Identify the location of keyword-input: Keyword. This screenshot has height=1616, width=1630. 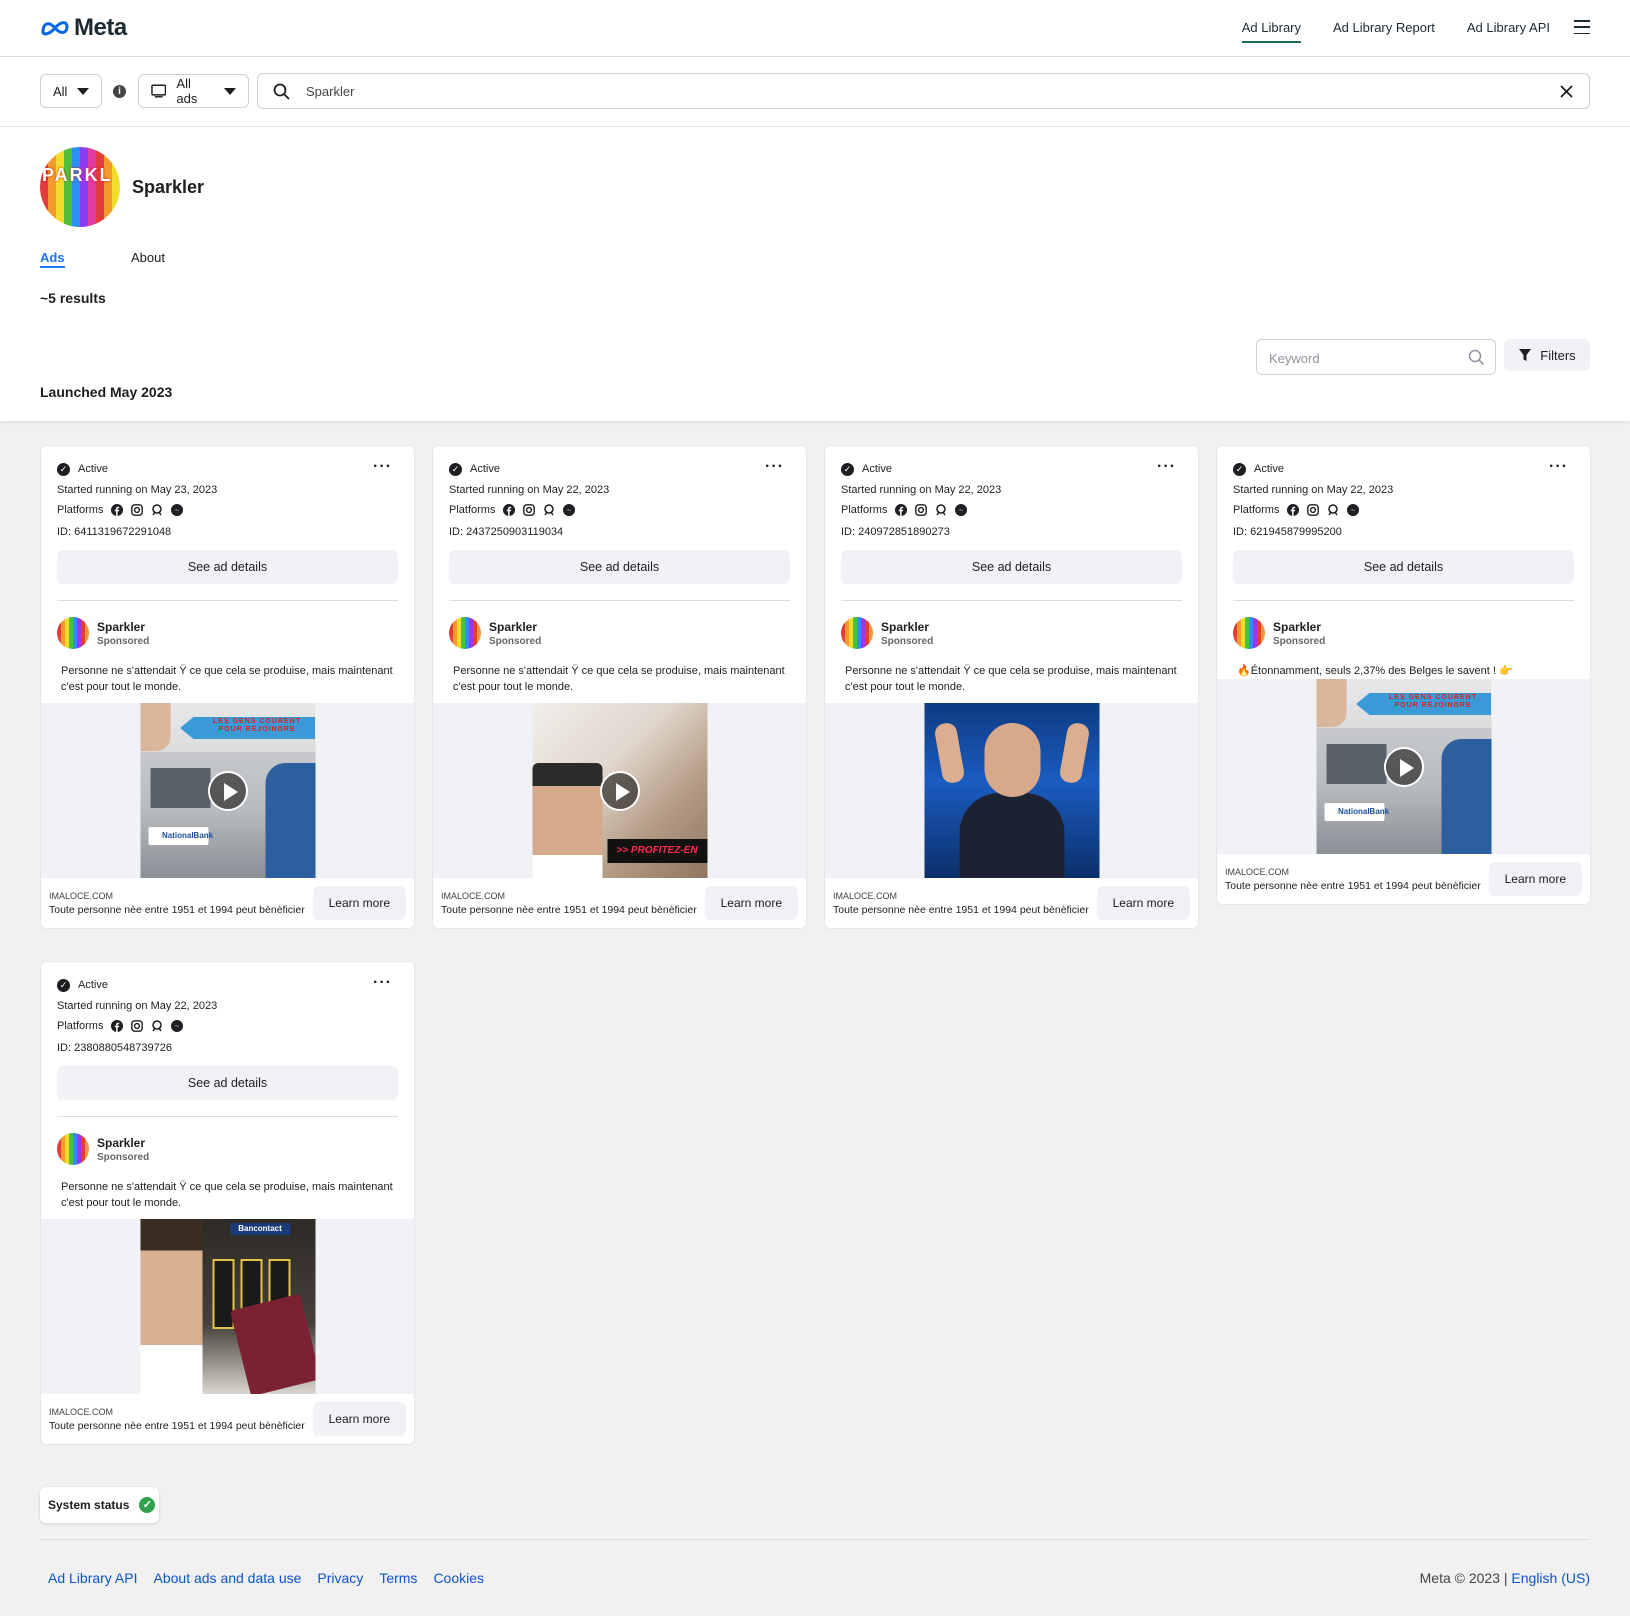
(1376, 357).